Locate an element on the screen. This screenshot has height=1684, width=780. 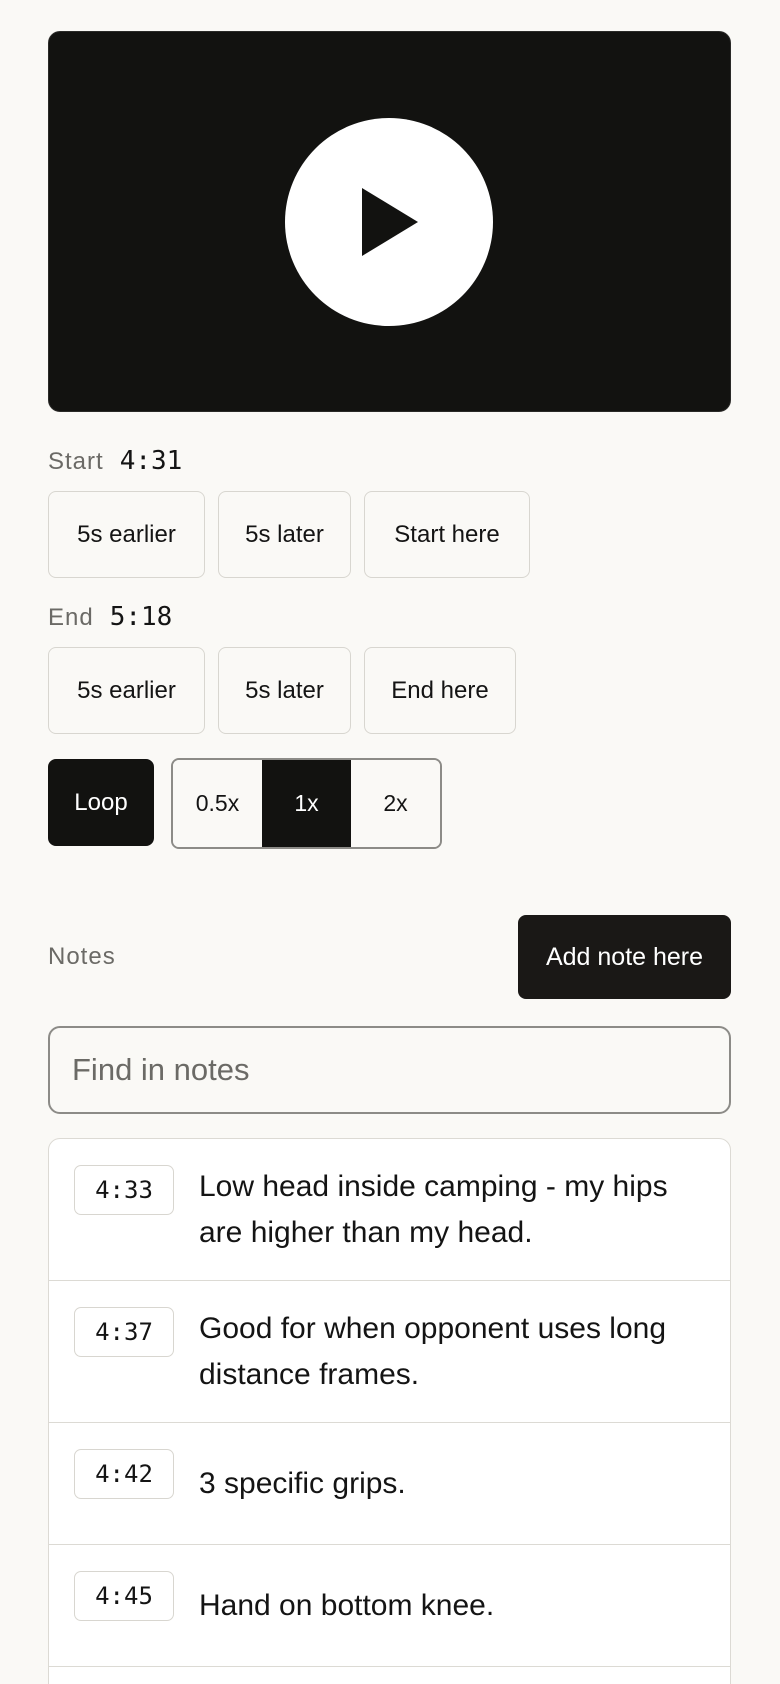
end-row: End 5:18 is located at coordinates (110, 617).